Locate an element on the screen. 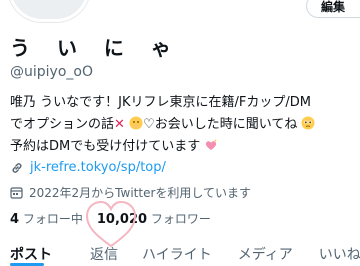 The width and height of the screenshot is (360, 266). profile-tabs: ポスト 返信 ハイライト メディア いいね is located at coordinates (180, 253).